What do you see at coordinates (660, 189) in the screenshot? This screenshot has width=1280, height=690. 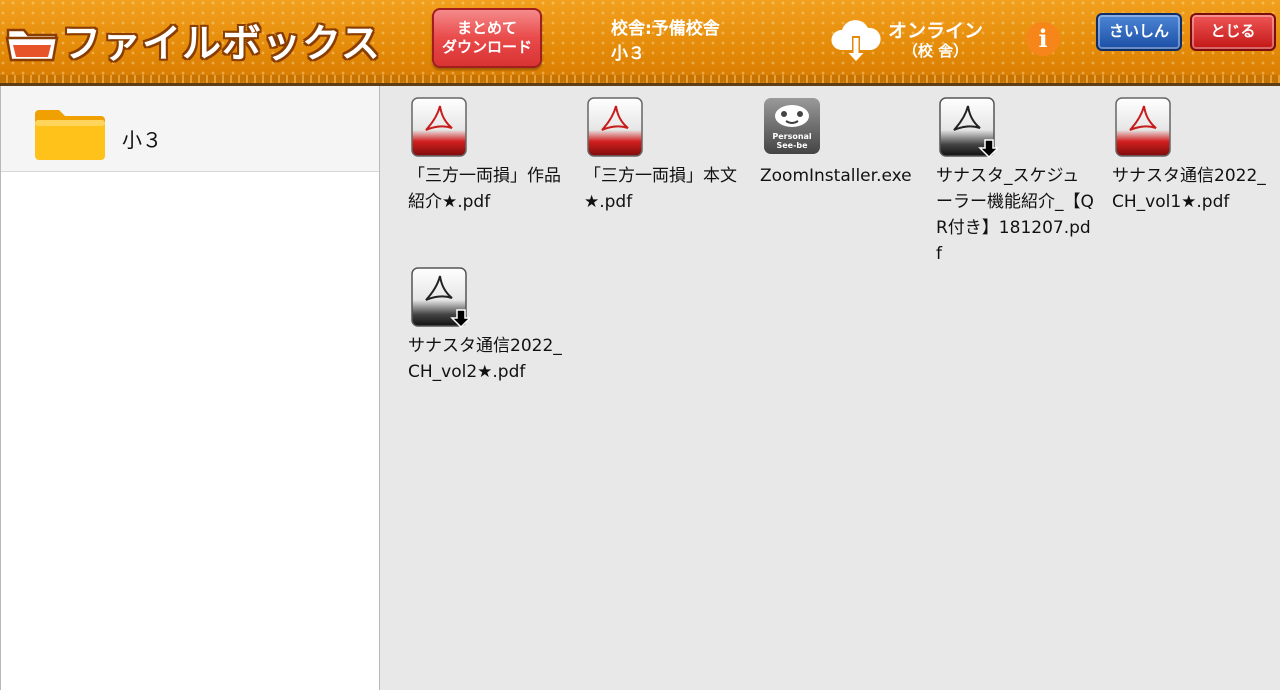 I see `file-name: 「三方一両損」本文★.pdf` at bounding box center [660, 189].